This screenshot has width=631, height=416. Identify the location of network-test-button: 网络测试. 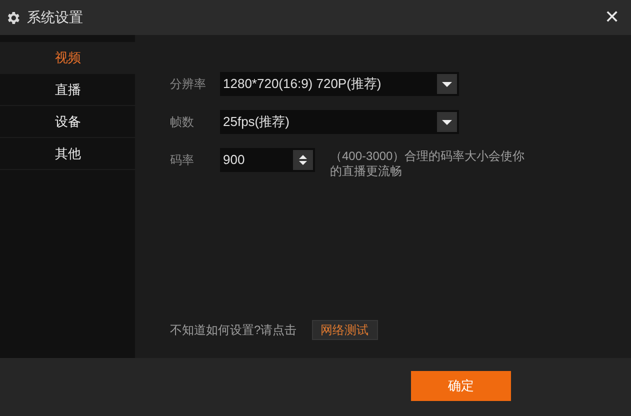
(345, 330).